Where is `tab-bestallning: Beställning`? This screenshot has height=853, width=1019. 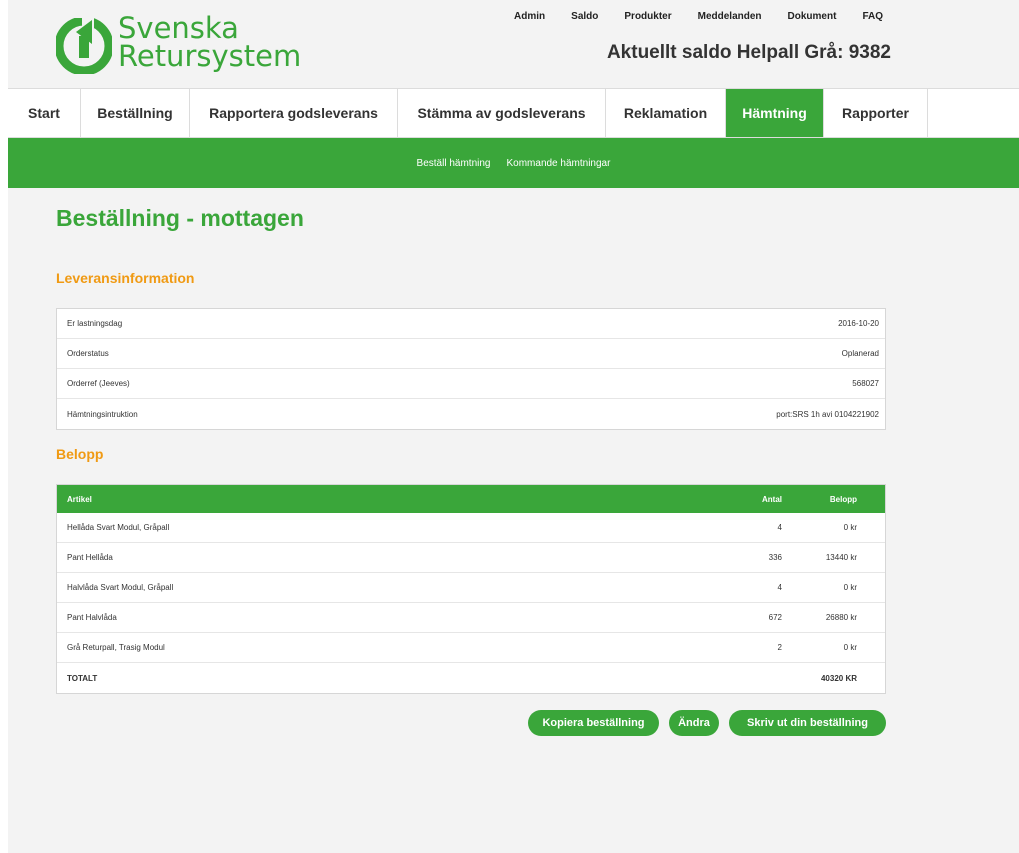 tab-bestallning: Beställning is located at coordinates (135, 113).